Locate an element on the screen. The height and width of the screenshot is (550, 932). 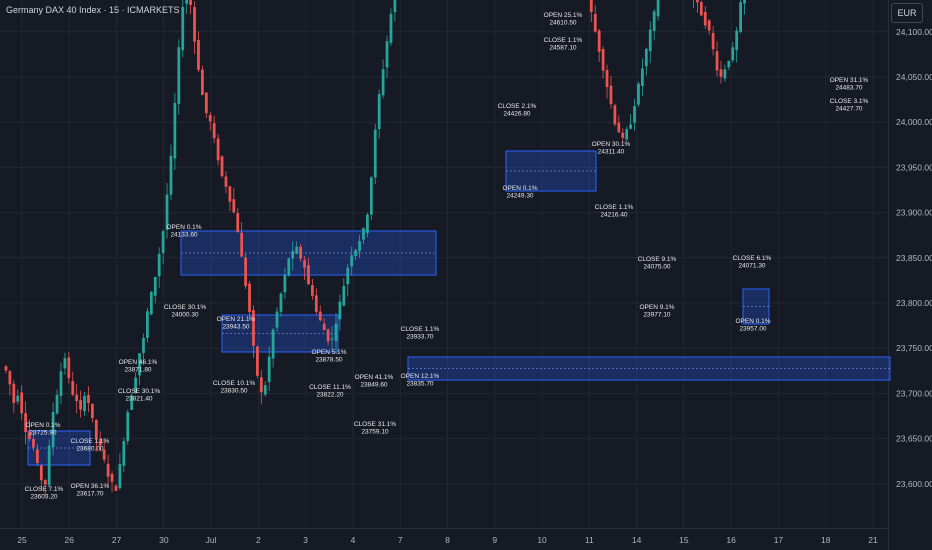
annotation-label: OPEN 46.1% is located at coordinates (138, 362).